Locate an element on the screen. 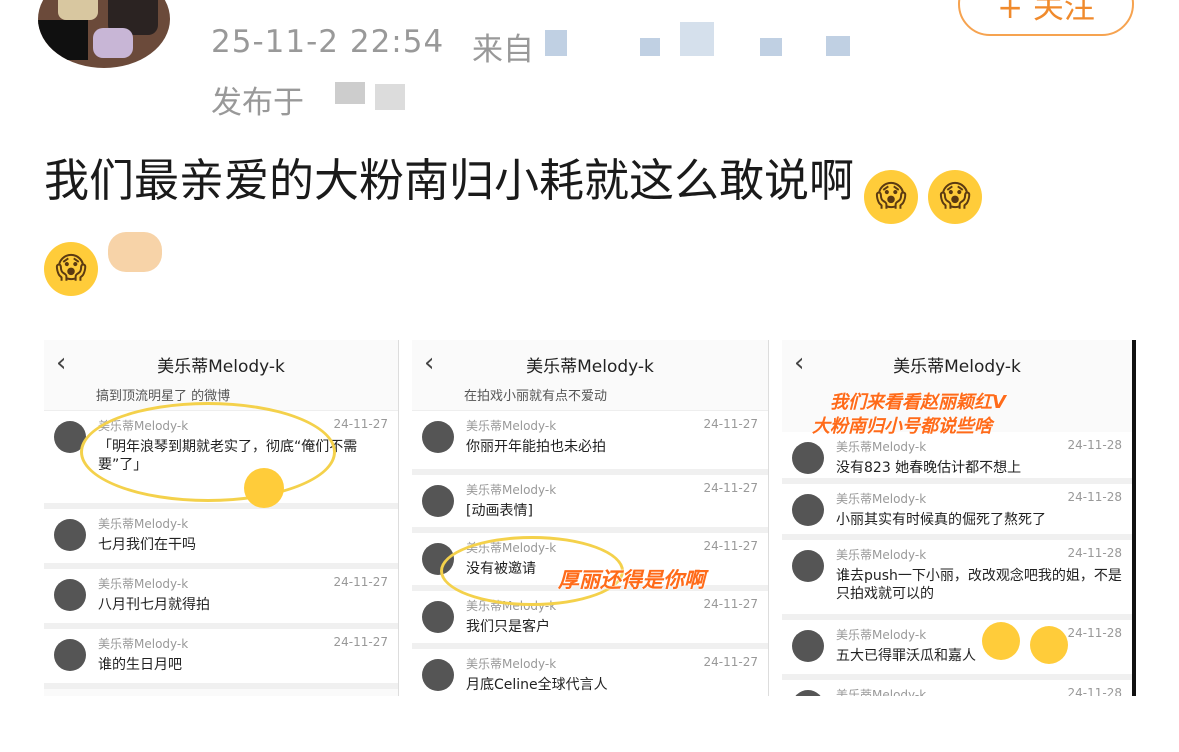 This screenshot has height=752, width=1179. post-source-label: 来自 is located at coordinates (503, 50).